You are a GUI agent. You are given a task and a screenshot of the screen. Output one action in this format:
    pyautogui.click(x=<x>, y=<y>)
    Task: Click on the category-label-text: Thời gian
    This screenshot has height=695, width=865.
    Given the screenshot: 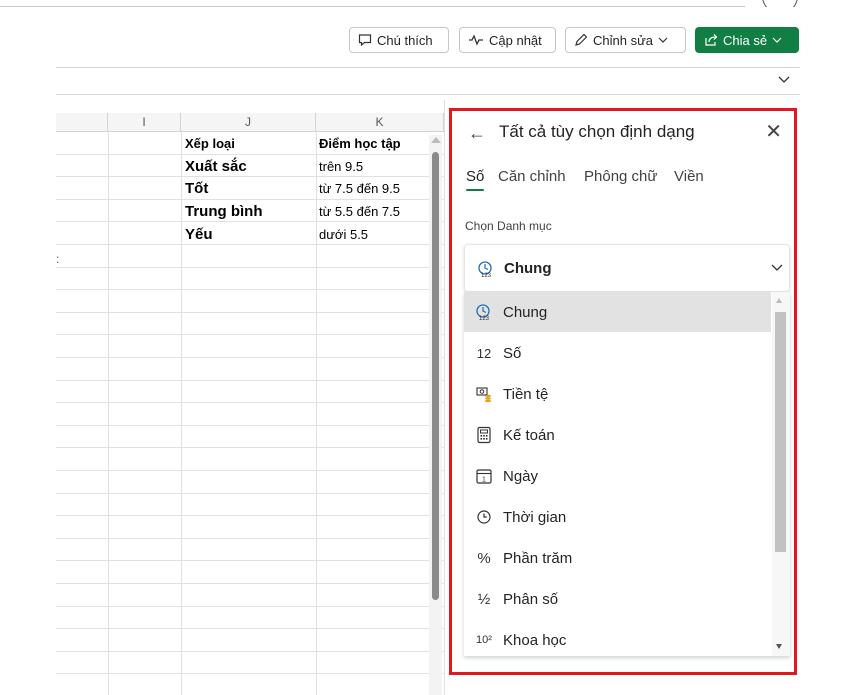 What is the action you would take?
    pyautogui.click(x=535, y=517)
    